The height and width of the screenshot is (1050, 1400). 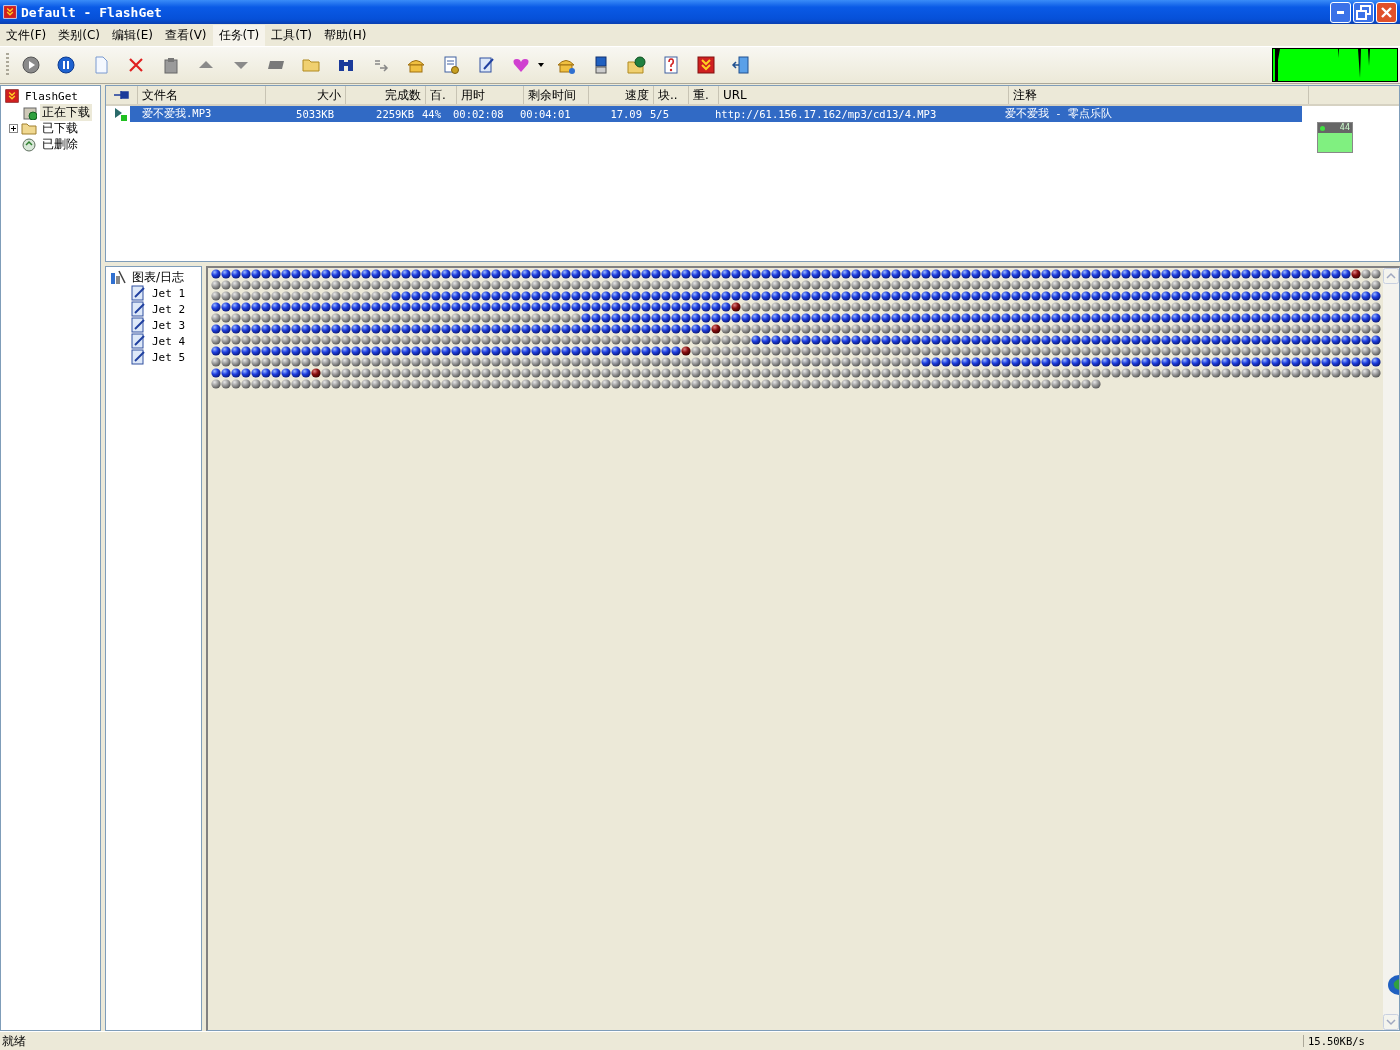 I want to click on column-header: 大小, so click(x=306, y=95).